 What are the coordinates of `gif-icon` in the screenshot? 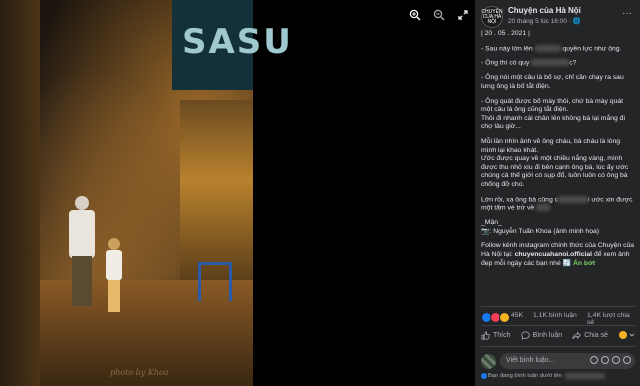 It's located at (616, 360).